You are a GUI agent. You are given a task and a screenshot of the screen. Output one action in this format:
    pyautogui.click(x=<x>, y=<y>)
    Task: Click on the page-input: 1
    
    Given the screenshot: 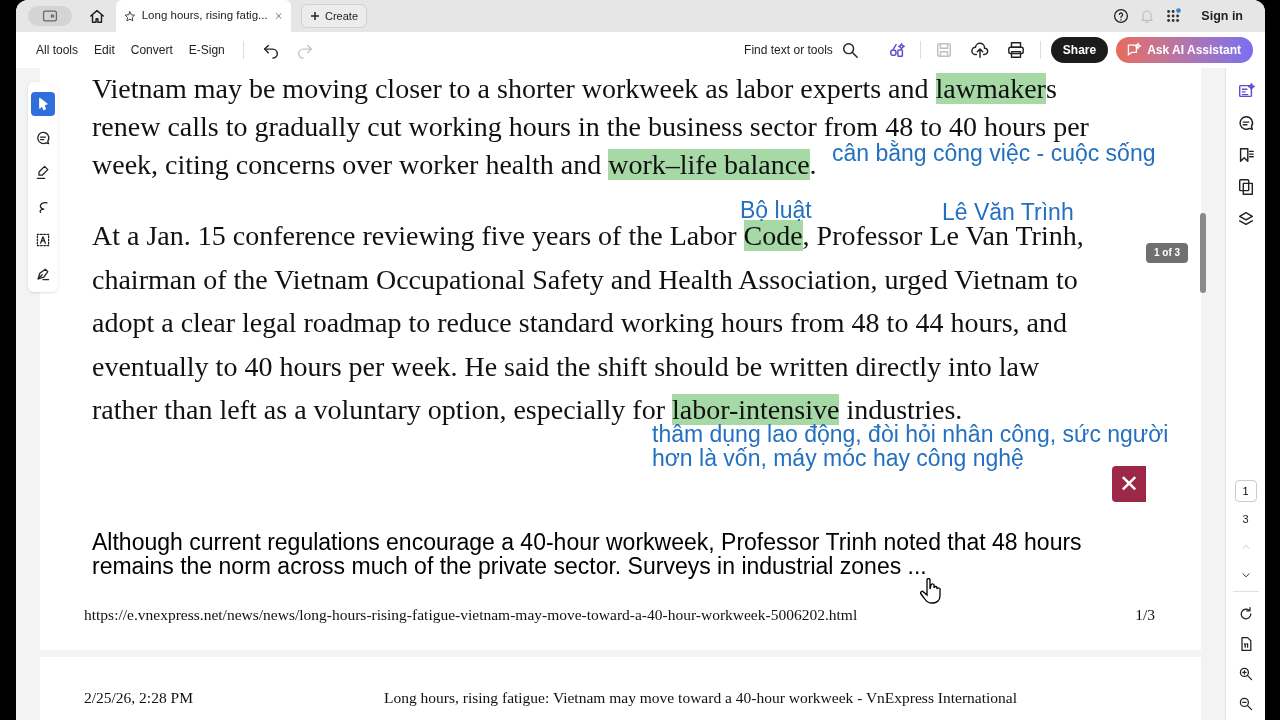 What is the action you would take?
    pyautogui.click(x=1245, y=490)
    